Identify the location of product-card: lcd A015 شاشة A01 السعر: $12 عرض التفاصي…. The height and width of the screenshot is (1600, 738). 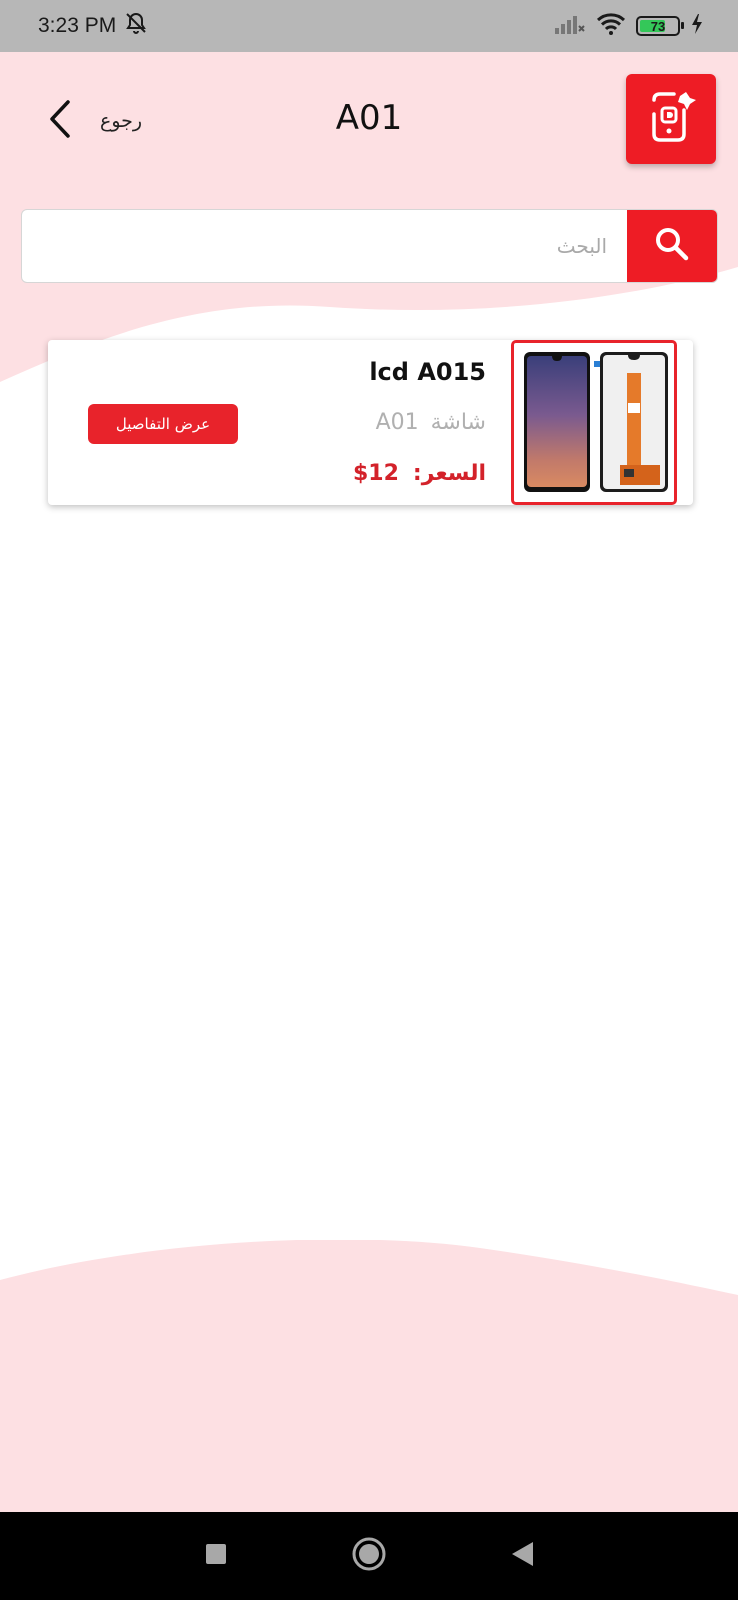
(370, 422).